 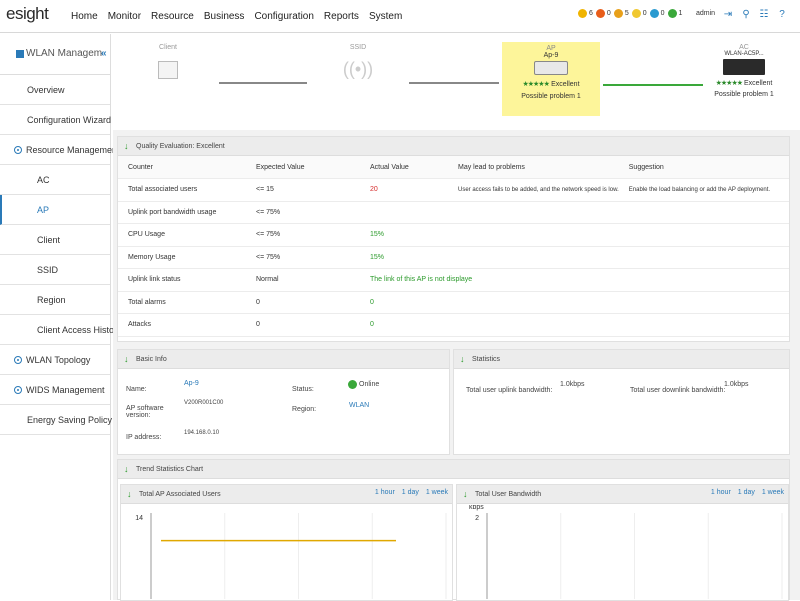 I want to click on downlink-bandwidth-label: Total user downlink bandwidth:, so click(x=678, y=390).